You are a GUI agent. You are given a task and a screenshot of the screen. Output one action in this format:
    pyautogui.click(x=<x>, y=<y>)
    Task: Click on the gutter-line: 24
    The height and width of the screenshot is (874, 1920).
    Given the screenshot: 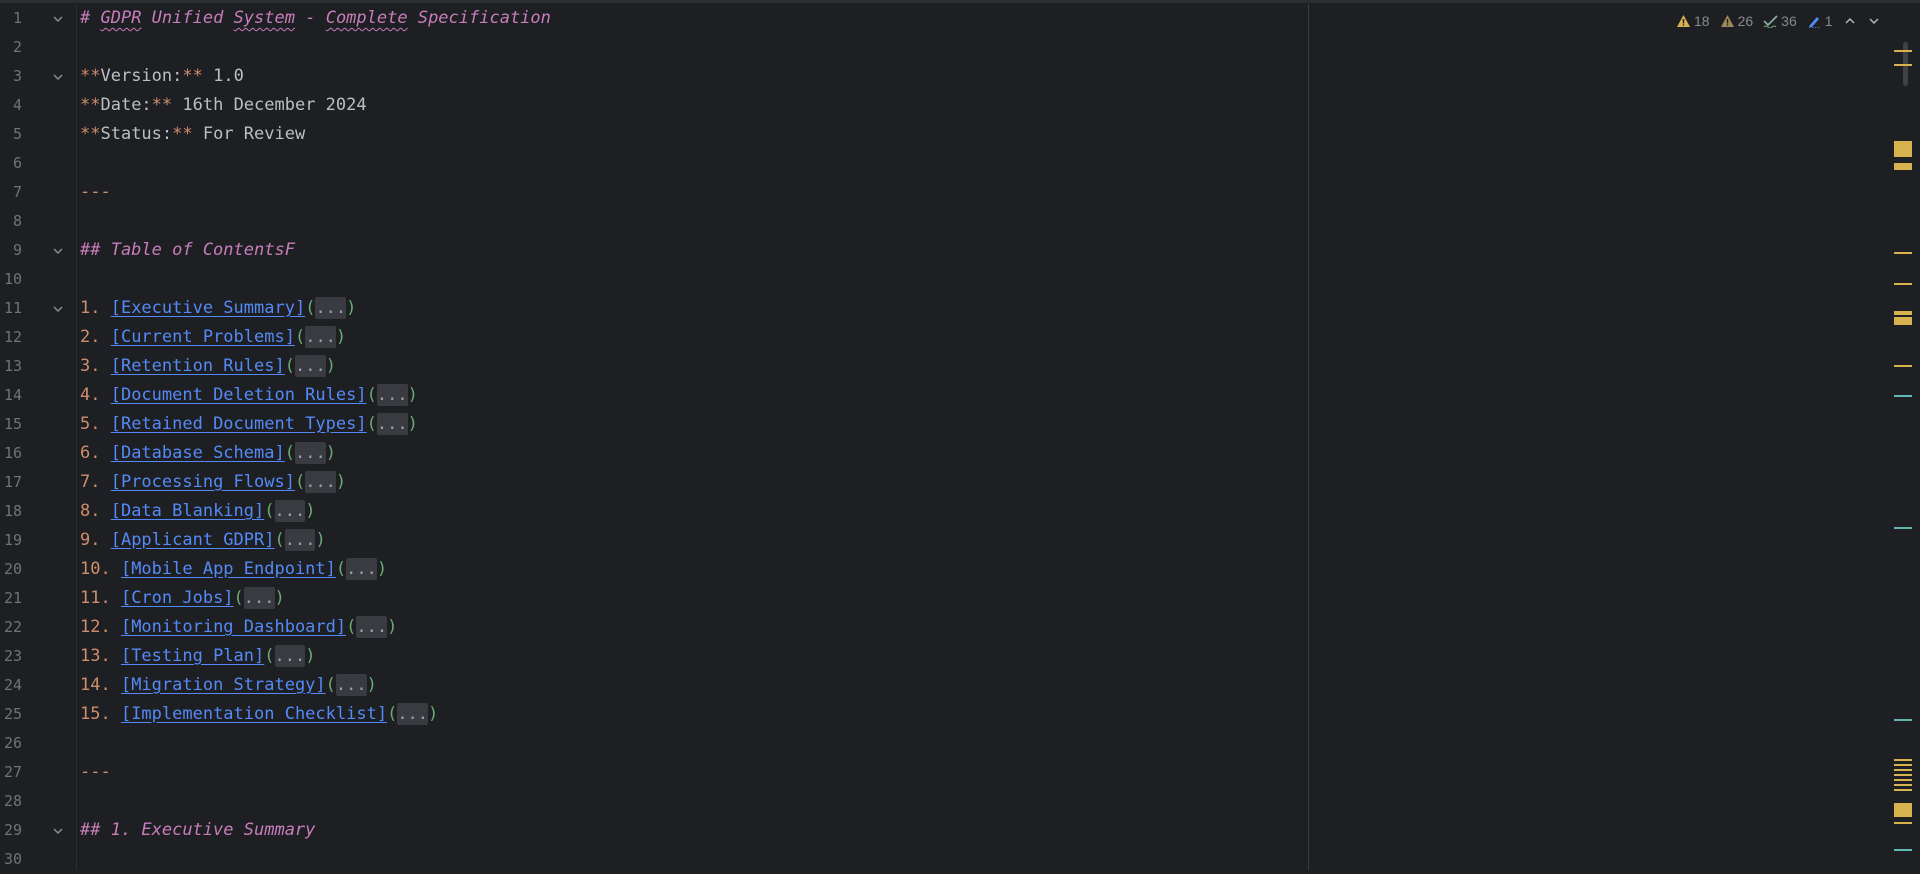 What is the action you would take?
    pyautogui.click(x=39, y=685)
    